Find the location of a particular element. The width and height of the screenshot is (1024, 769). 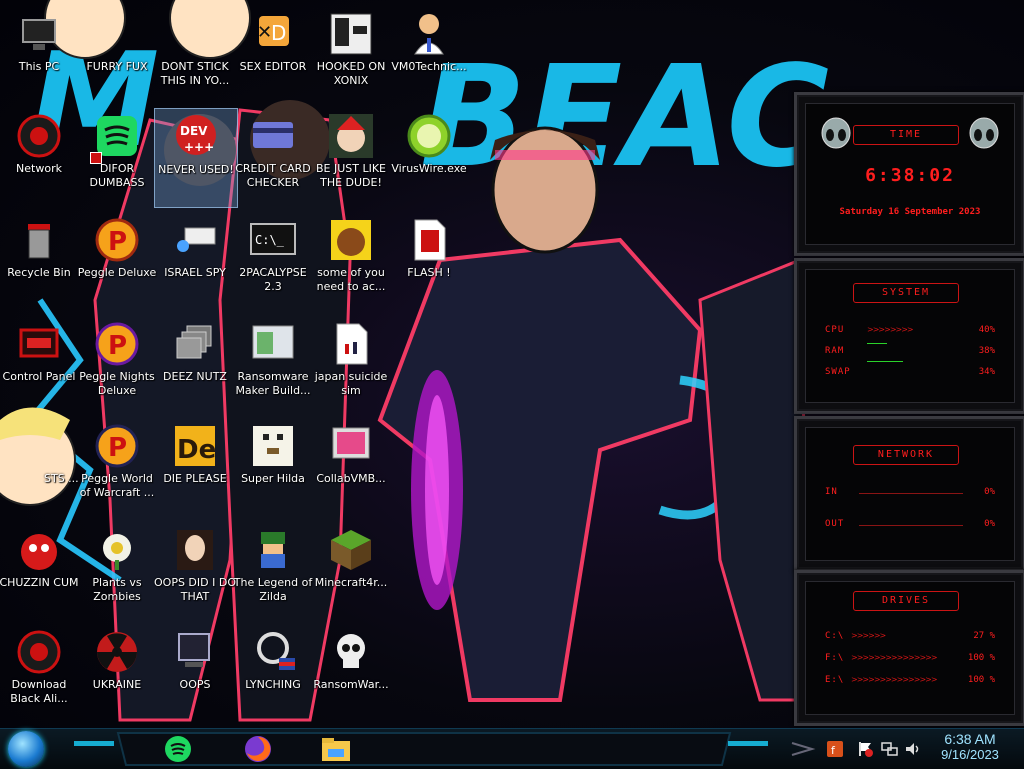

alien-icon is located at coordinates (39, 652).